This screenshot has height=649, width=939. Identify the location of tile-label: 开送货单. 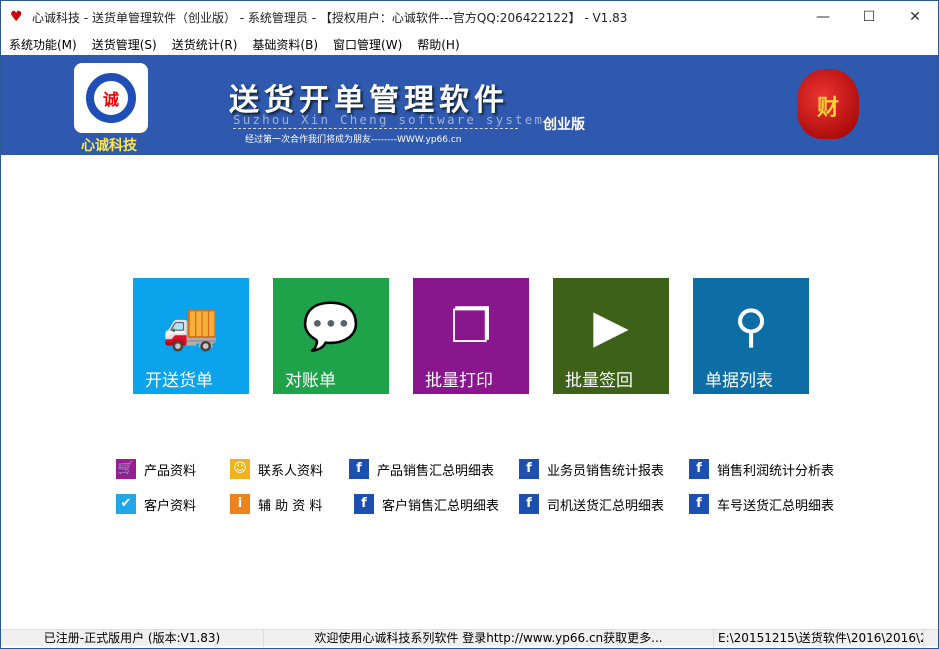
(179, 381).